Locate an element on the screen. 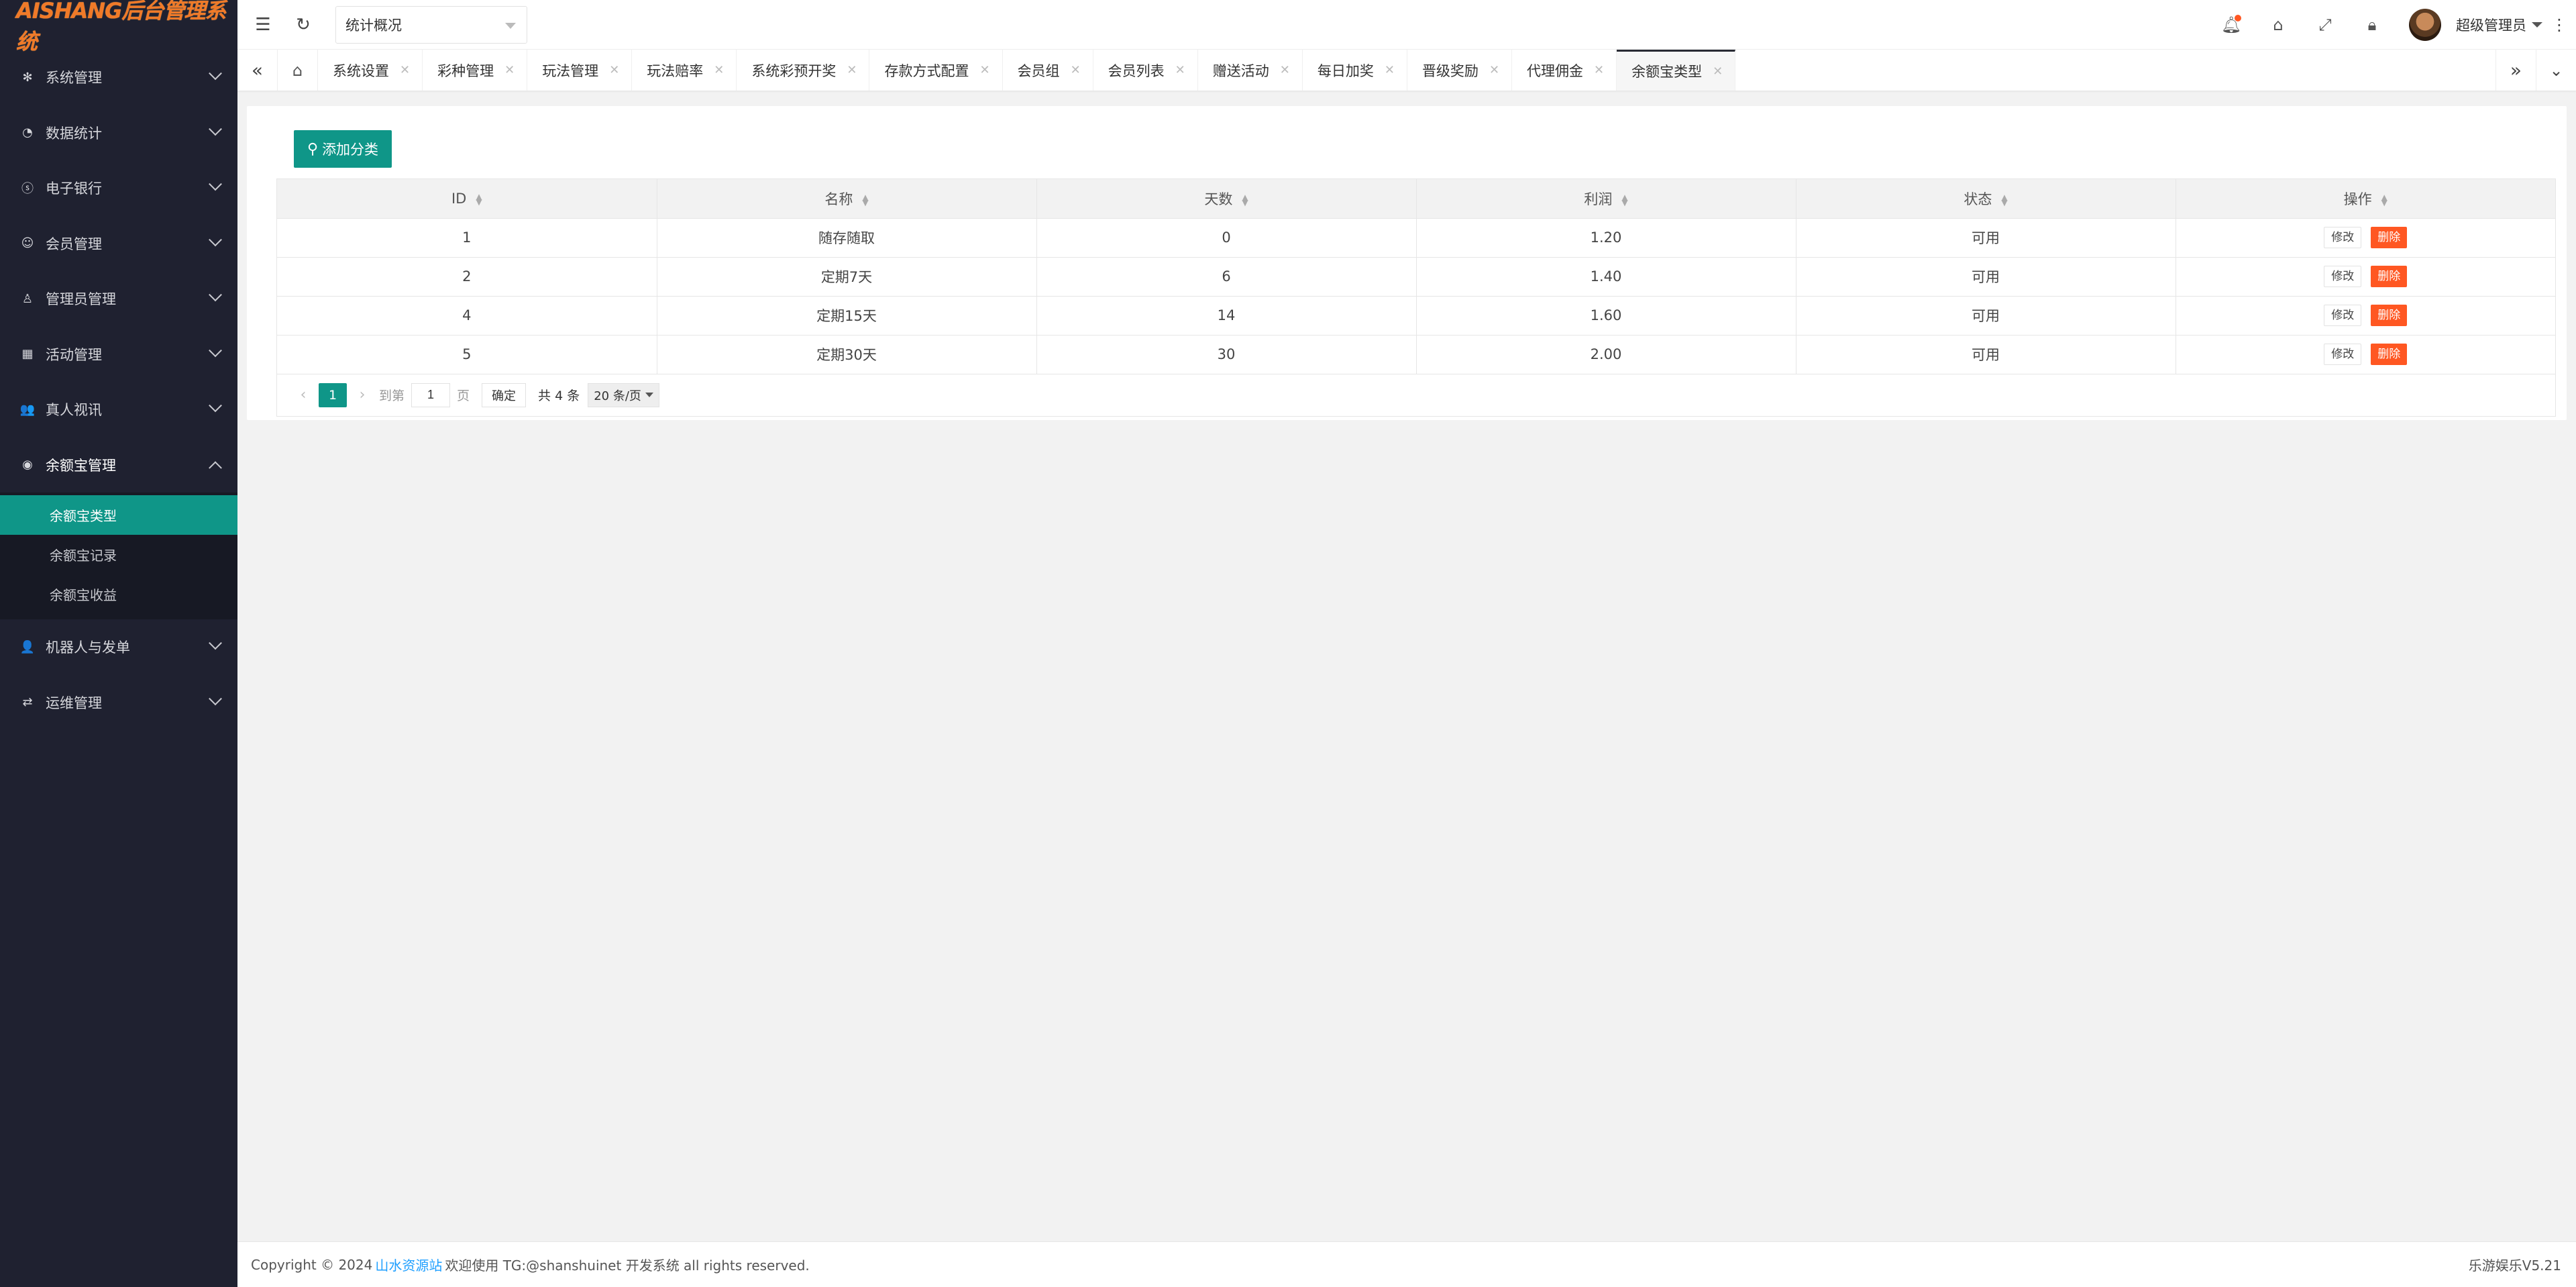 Image resolution: width=2576 pixels, height=1287 pixels. cell-profit: 2.00 is located at coordinates (1606, 355).